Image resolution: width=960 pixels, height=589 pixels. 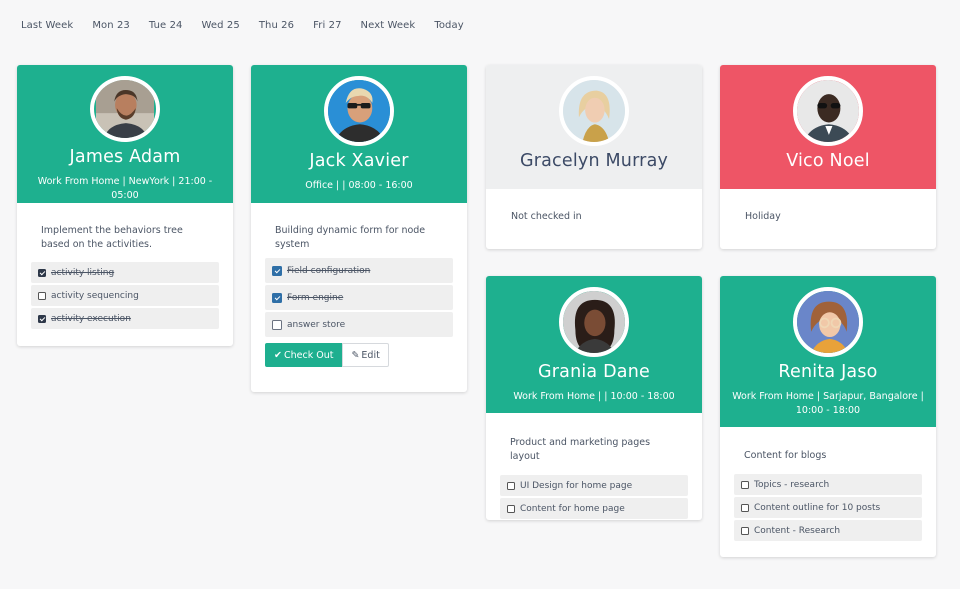 I want to click on checklist-item: Form engine, so click(x=359, y=297).